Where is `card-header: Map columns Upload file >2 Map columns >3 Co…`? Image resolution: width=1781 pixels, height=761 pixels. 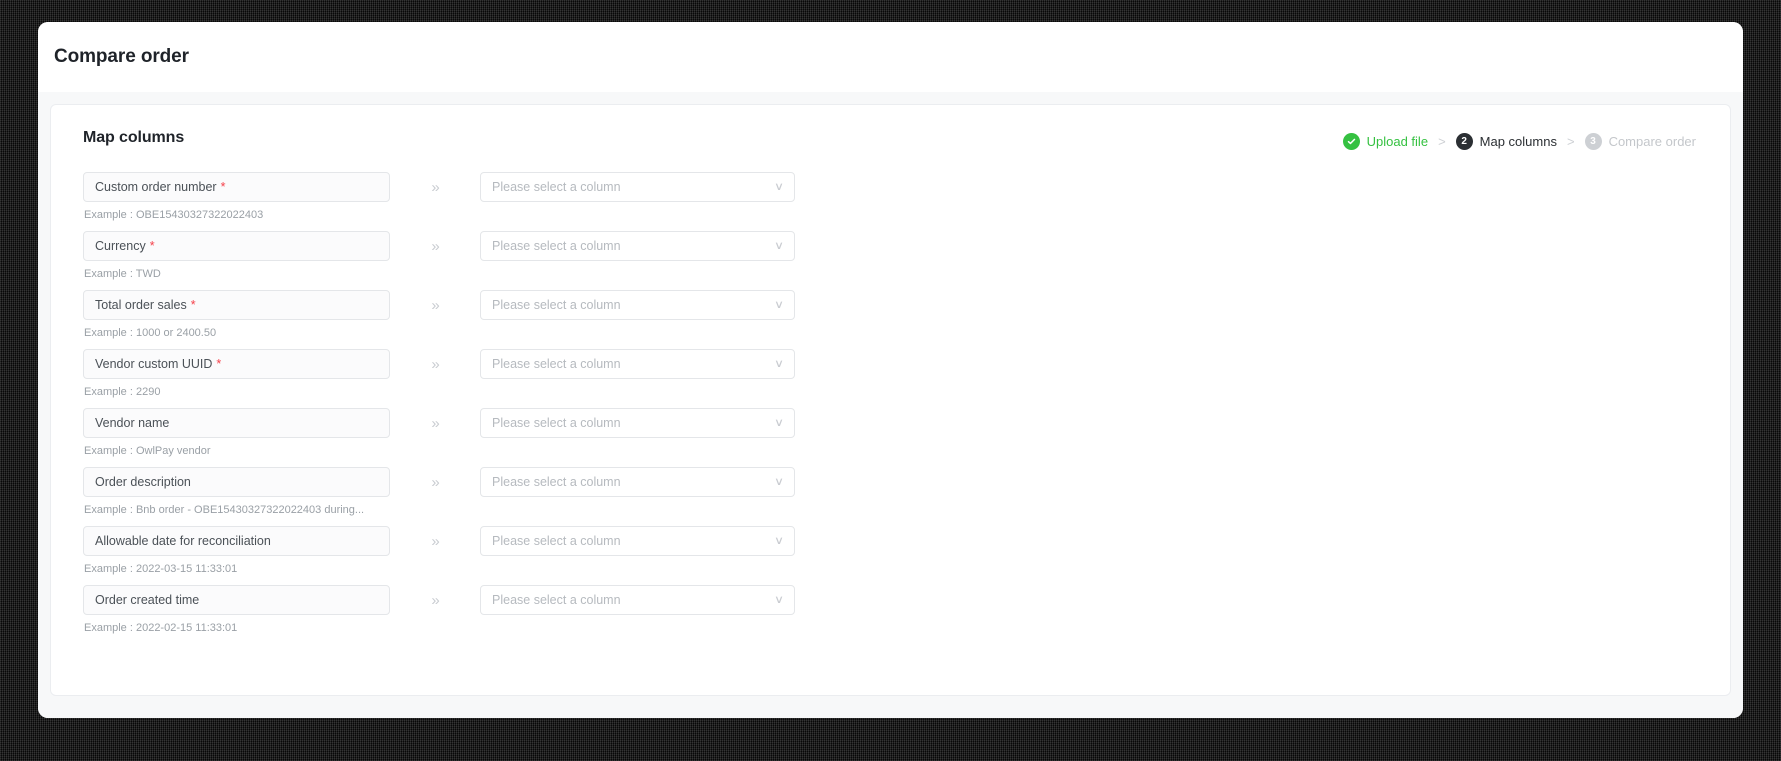
card-header: Map columns Upload file >2 Map columns >3 Co… is located at coordinates (890, 139).